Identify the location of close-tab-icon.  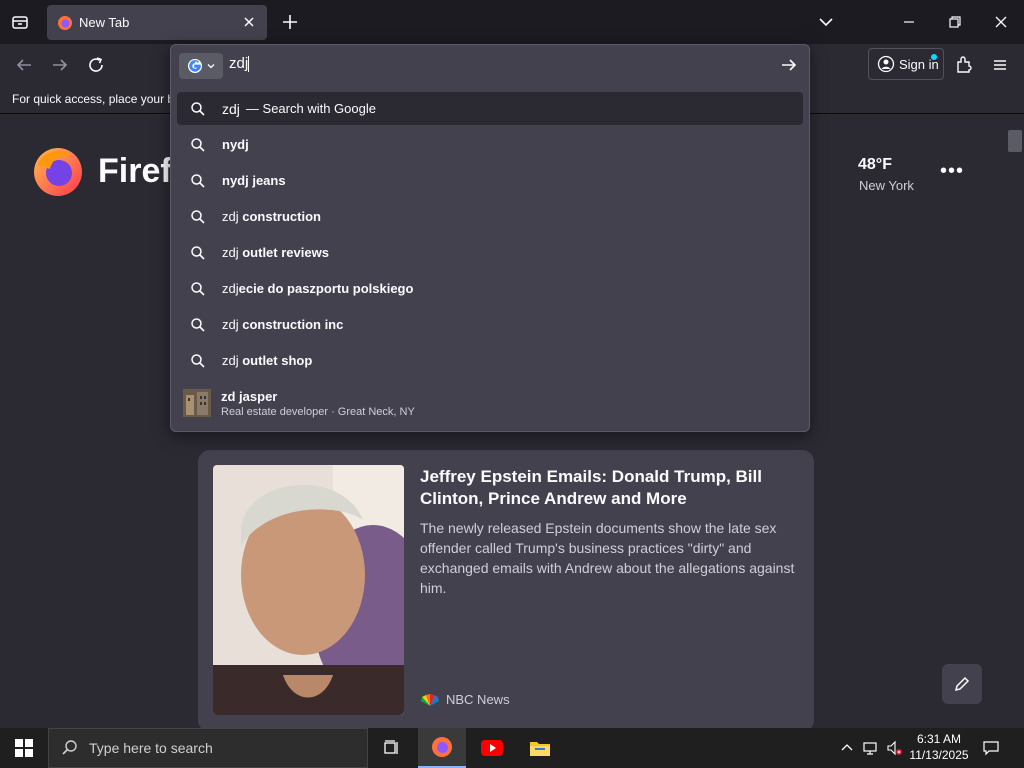
(249, 22).